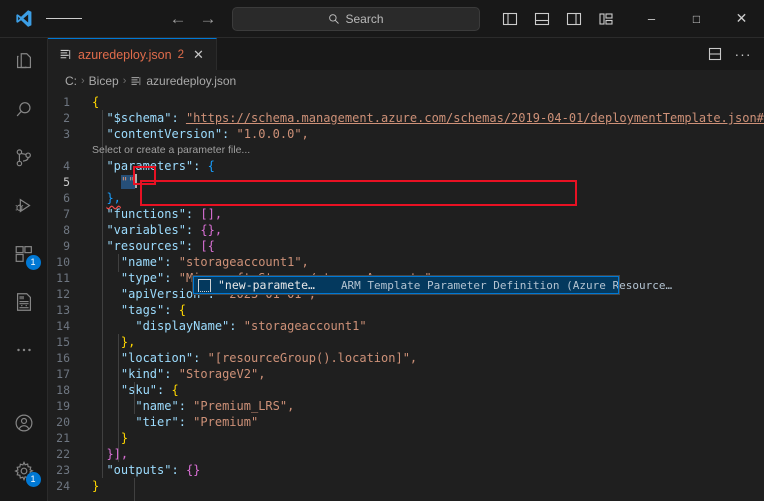 The height and width of the screenshot is (501, 764). I want to click on window-minimize-button: –, so click(651, 19).